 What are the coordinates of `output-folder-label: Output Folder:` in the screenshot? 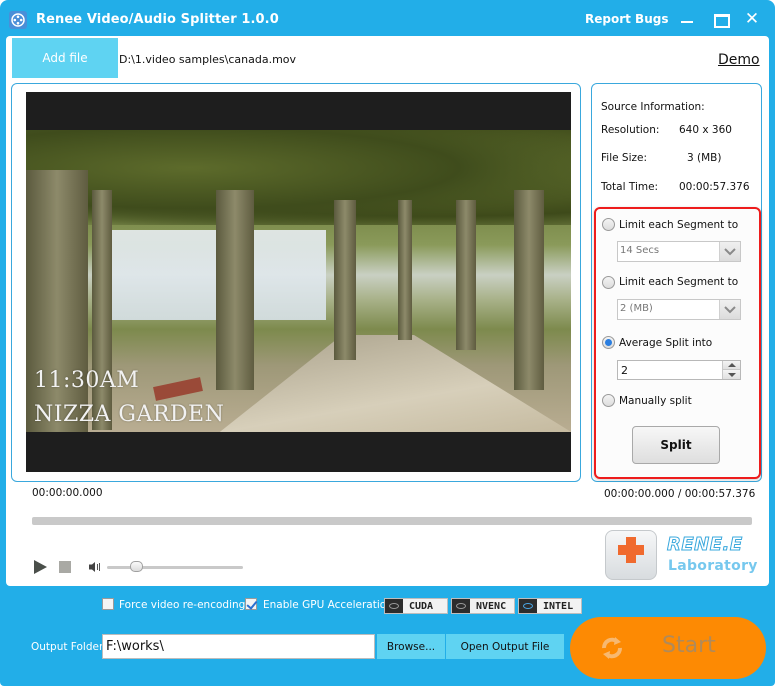 It's located at (69, 647).